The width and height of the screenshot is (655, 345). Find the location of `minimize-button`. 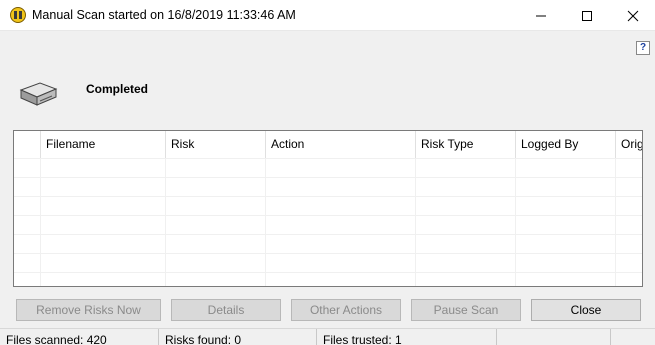

minimize-button is located at coordinates (541, 15).